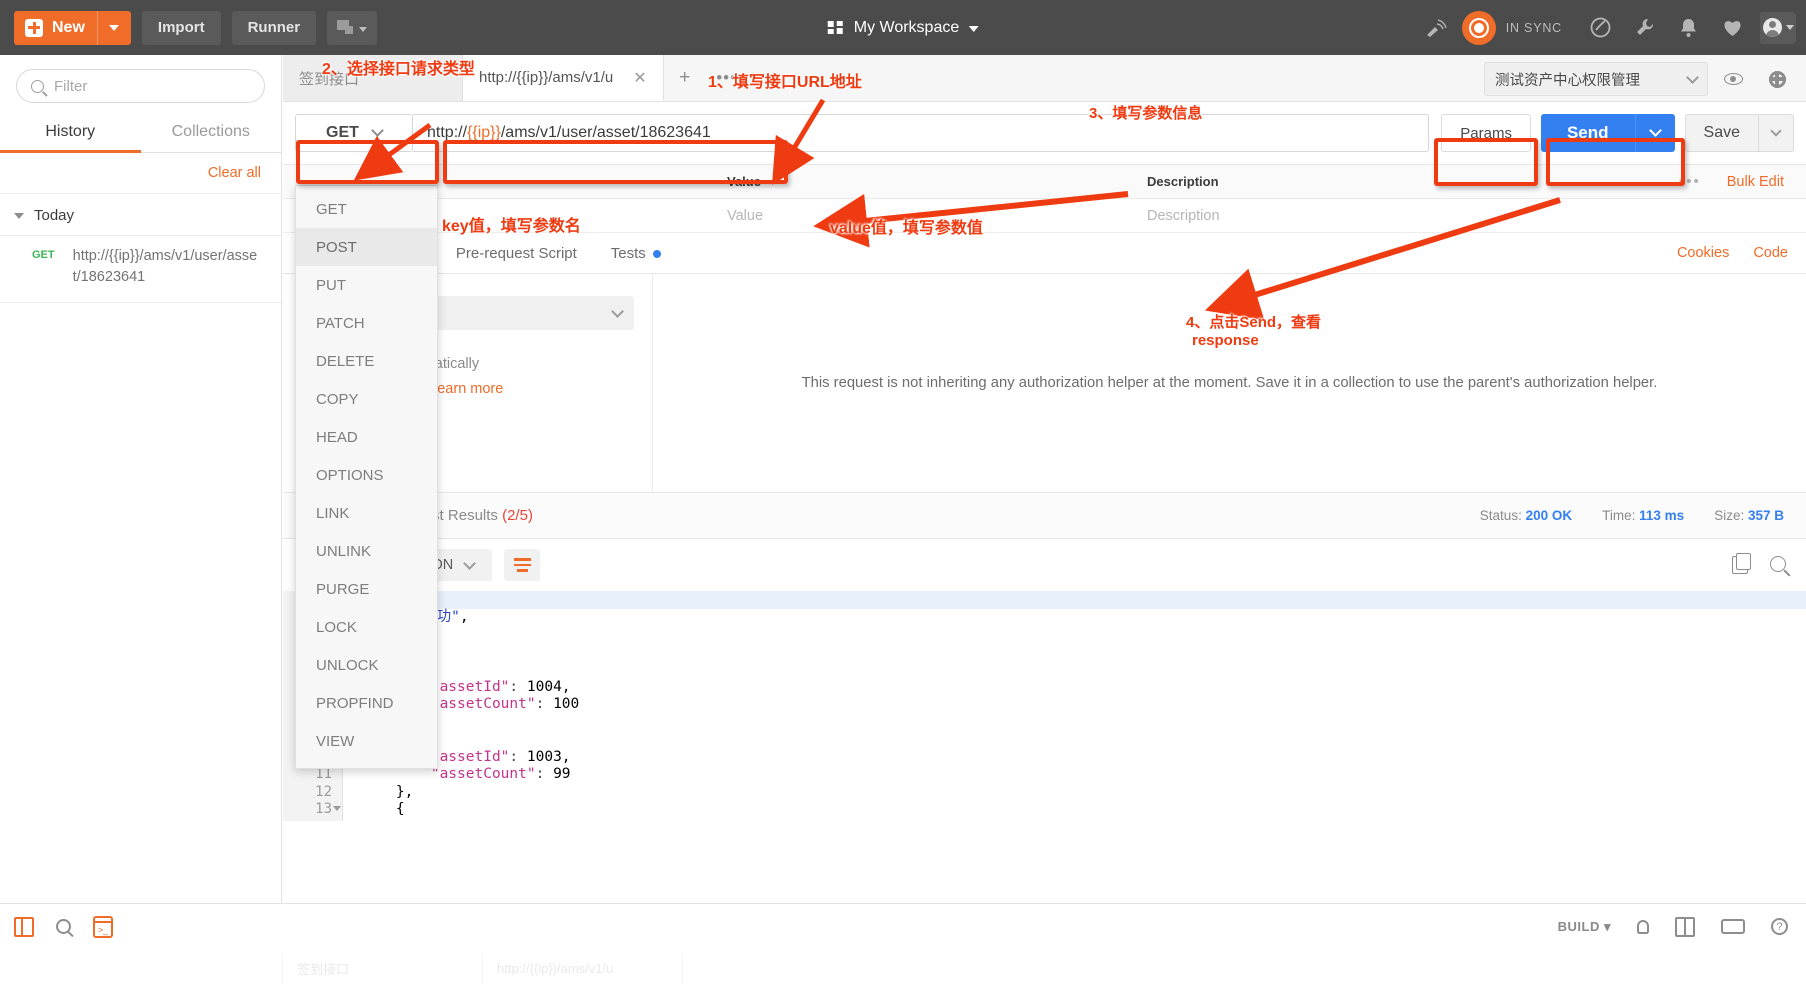 The width and height of the screenshot is (1806, 984). Describe the element at coordinates (354, 133) in the screenshot. I see `http-method-selector: GET` at that location.